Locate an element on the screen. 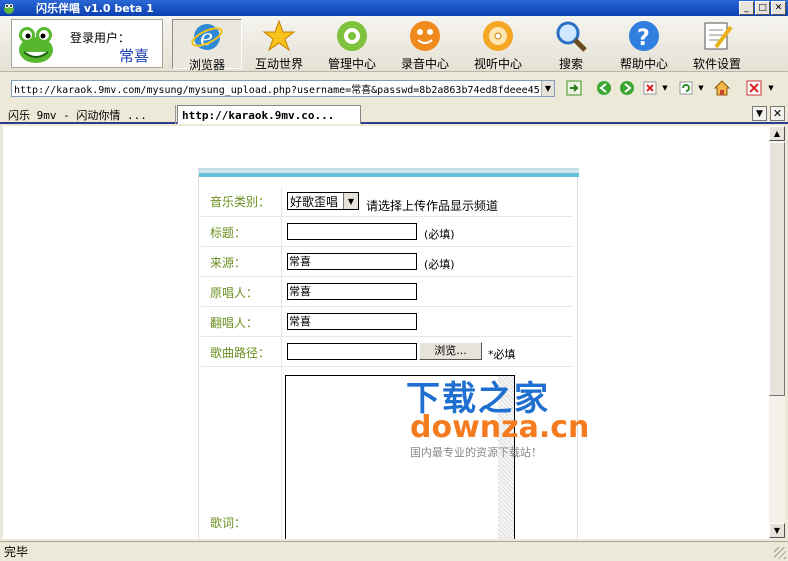  minimize-button: _ is located at coordinates (746, 8).